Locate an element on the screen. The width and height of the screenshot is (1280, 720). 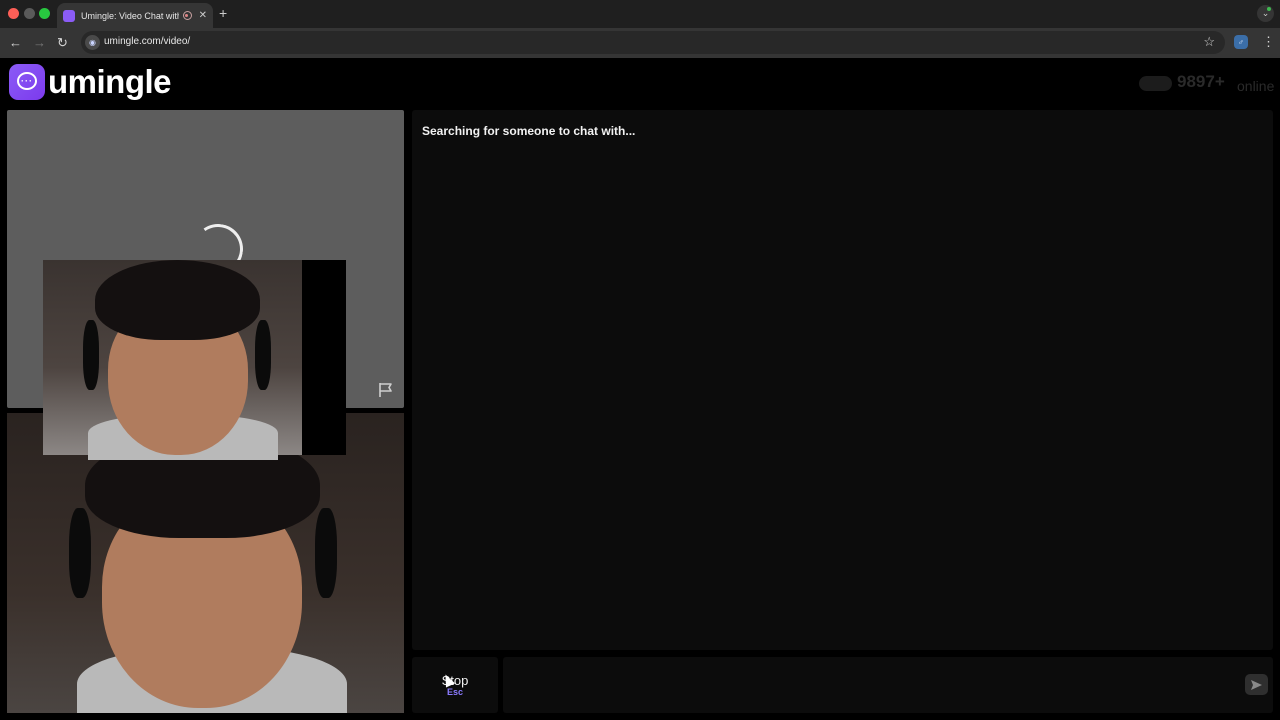
online-label: online is located at coordinates (1256, 86).